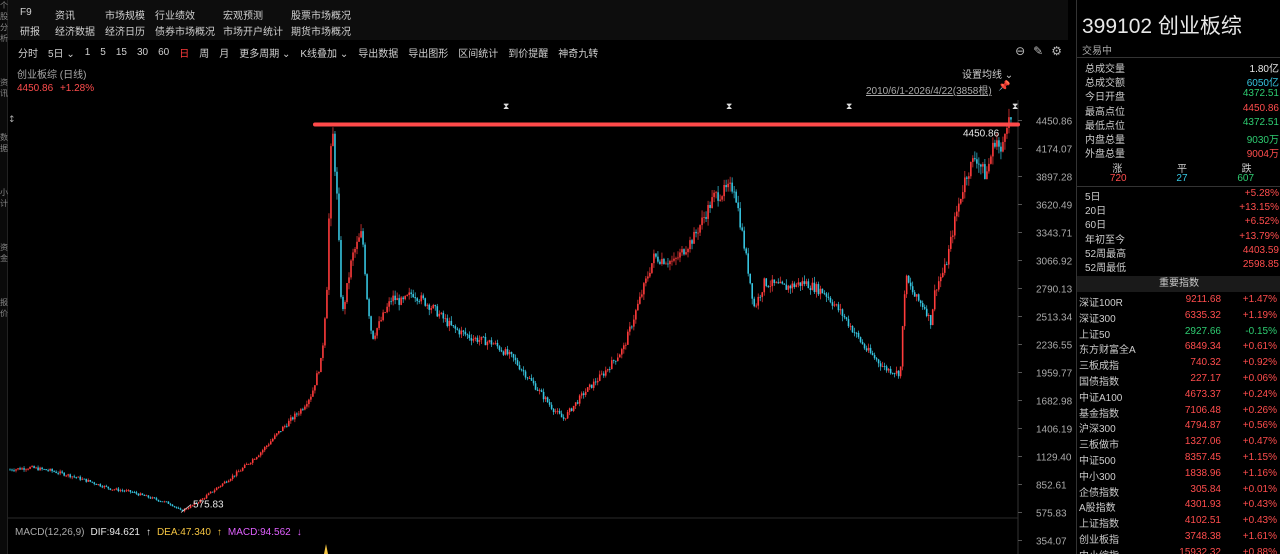  I want to click on scroll-marker-icon: ↕, so click(12, 120).